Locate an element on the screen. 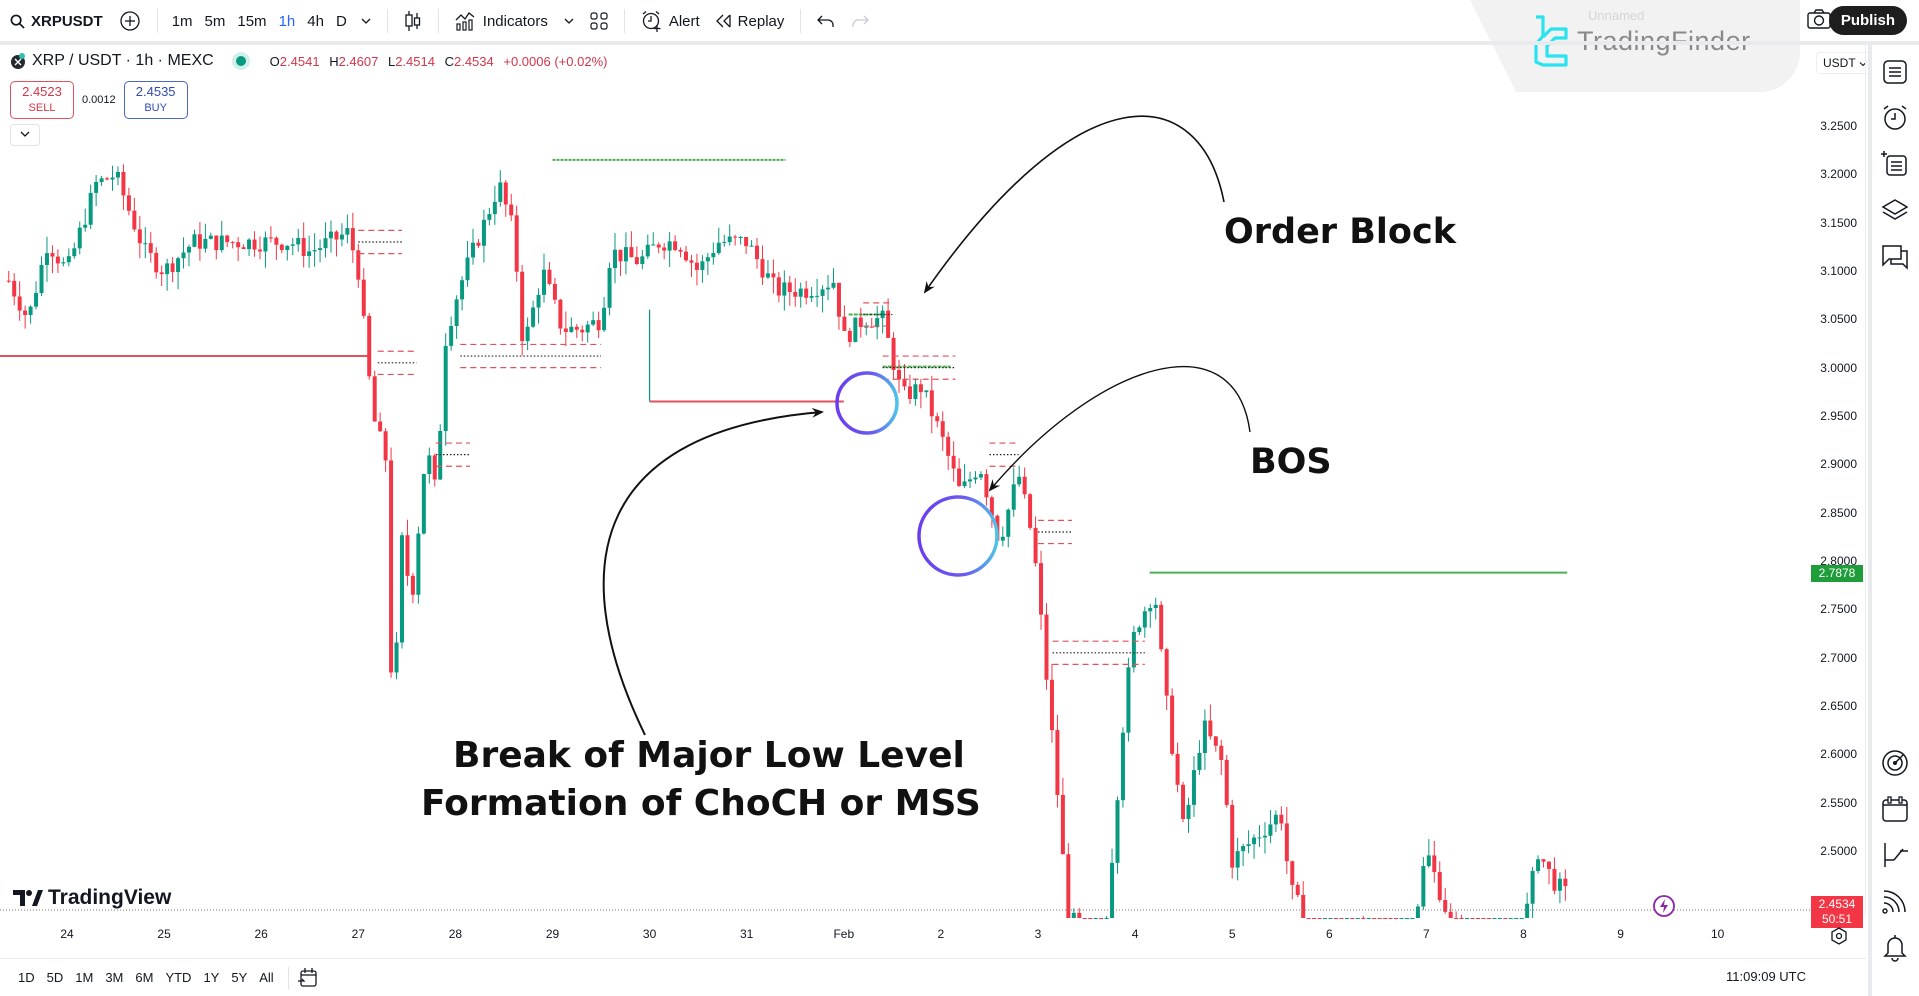  indicators-dropdown is located at coordinates (569, 21).